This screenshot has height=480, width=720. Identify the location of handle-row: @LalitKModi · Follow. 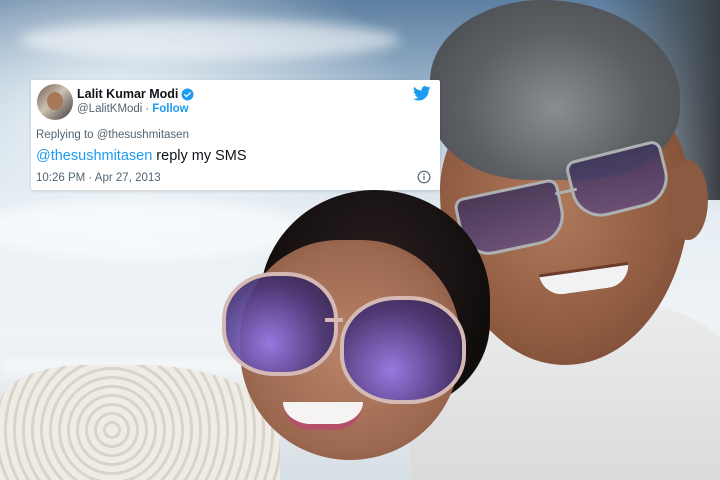
(133, 109).